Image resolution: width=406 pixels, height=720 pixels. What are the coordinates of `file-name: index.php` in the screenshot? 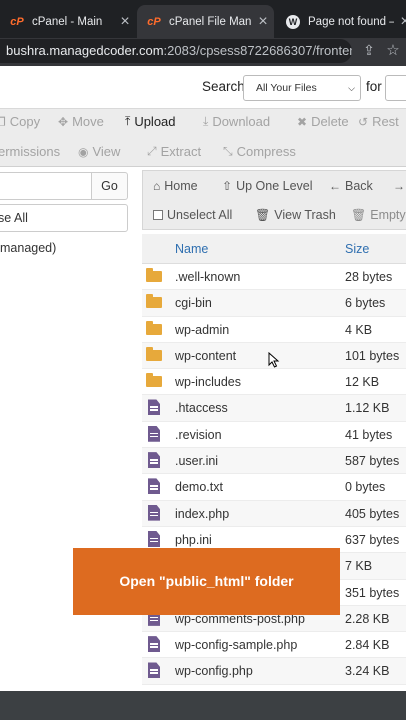 It's located at (202, 514).